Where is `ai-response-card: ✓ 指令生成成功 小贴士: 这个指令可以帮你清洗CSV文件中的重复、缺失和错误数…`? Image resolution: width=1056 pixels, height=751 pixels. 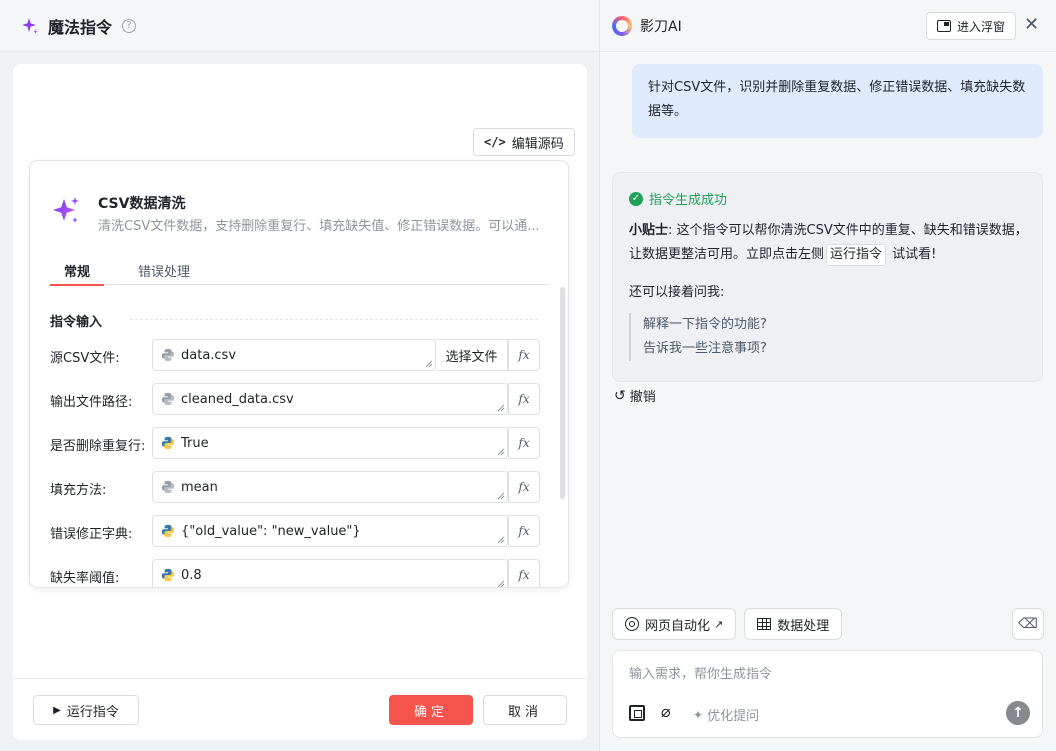 ai-response-card: ✓ 指令生成成功 小贴士: 这个指令可以帮你清洗CSV文件中的重复、缺失和错误数… is located at coordinates (827, 277).